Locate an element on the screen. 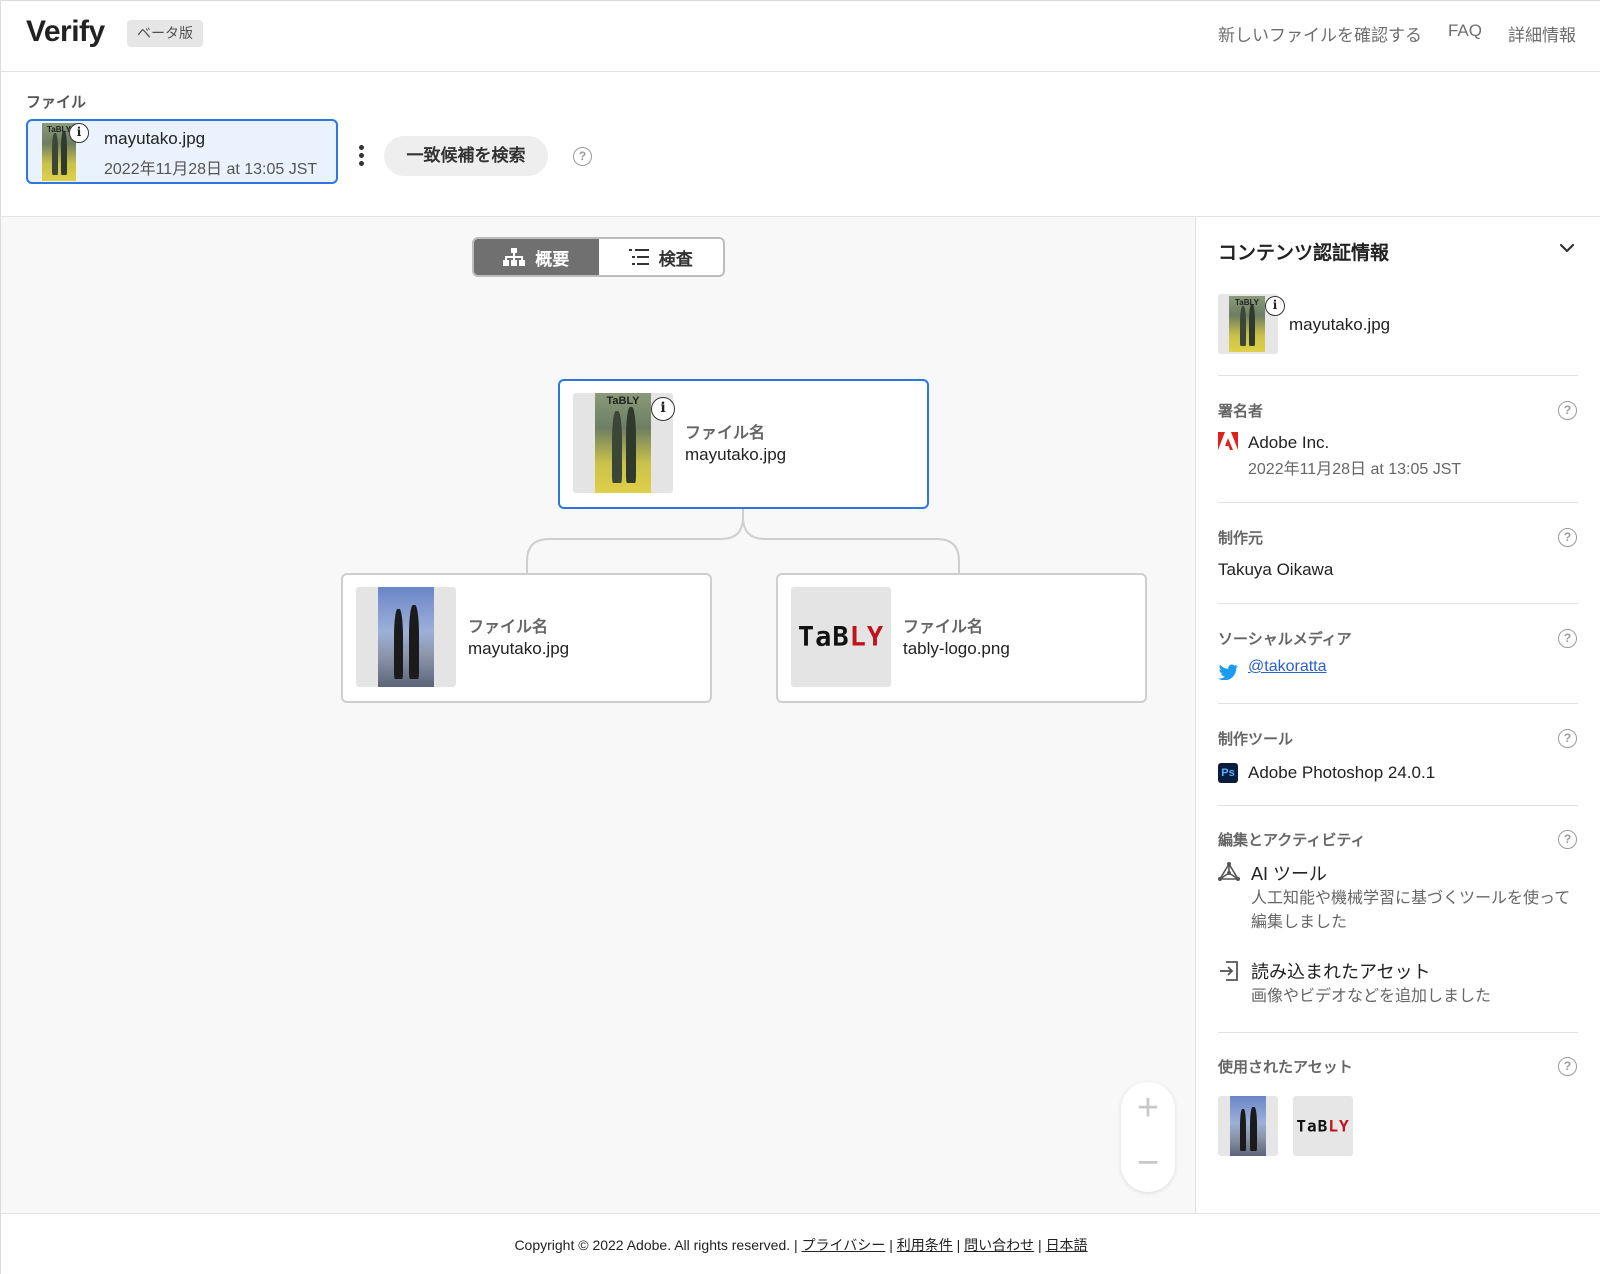  privacy-link: プライバシー is located at coordinates (844, 1245).